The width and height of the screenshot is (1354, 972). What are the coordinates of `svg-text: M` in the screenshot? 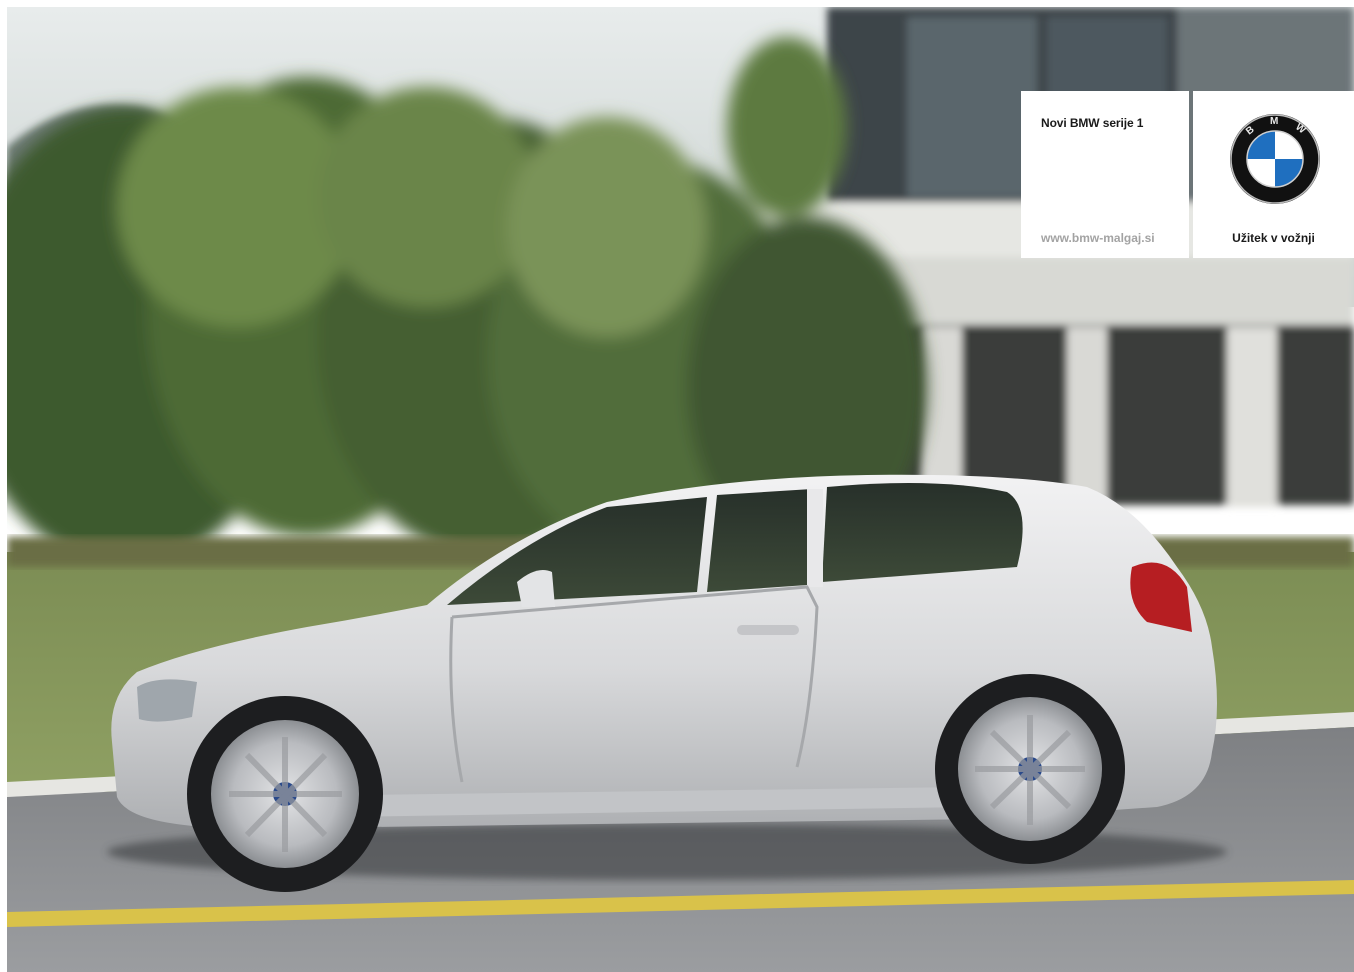 It's located at (1274, 121).